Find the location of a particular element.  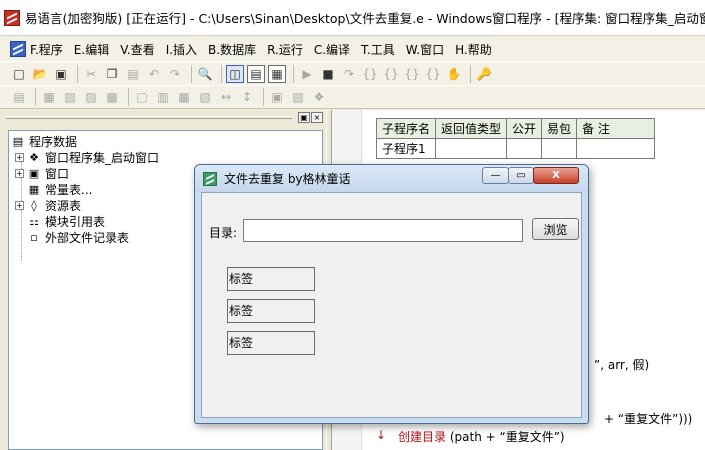

center-h-icon: ▣ is located at coordinates (277, 97).